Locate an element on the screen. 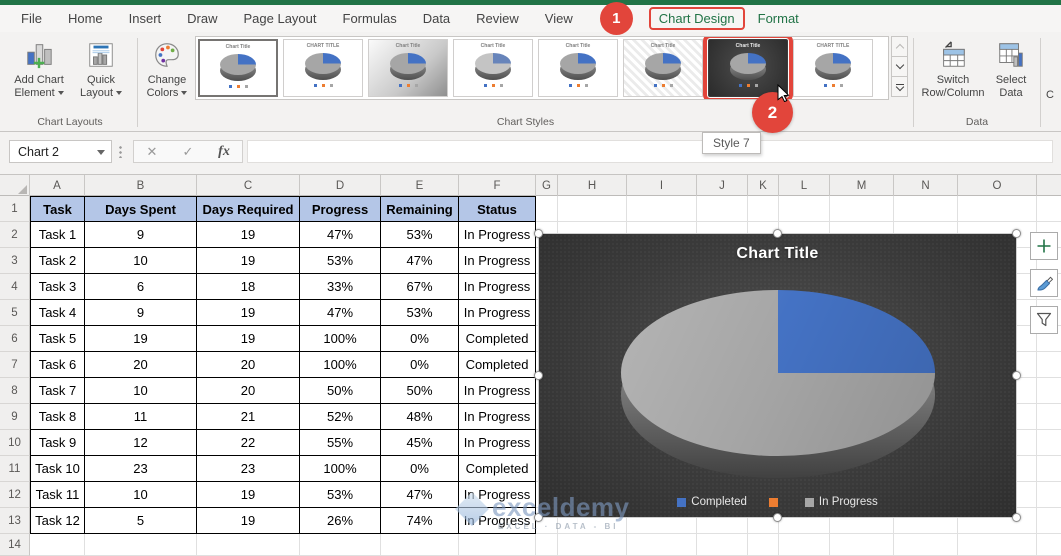  chart-elements-button is located at coordinates (1044, 246).